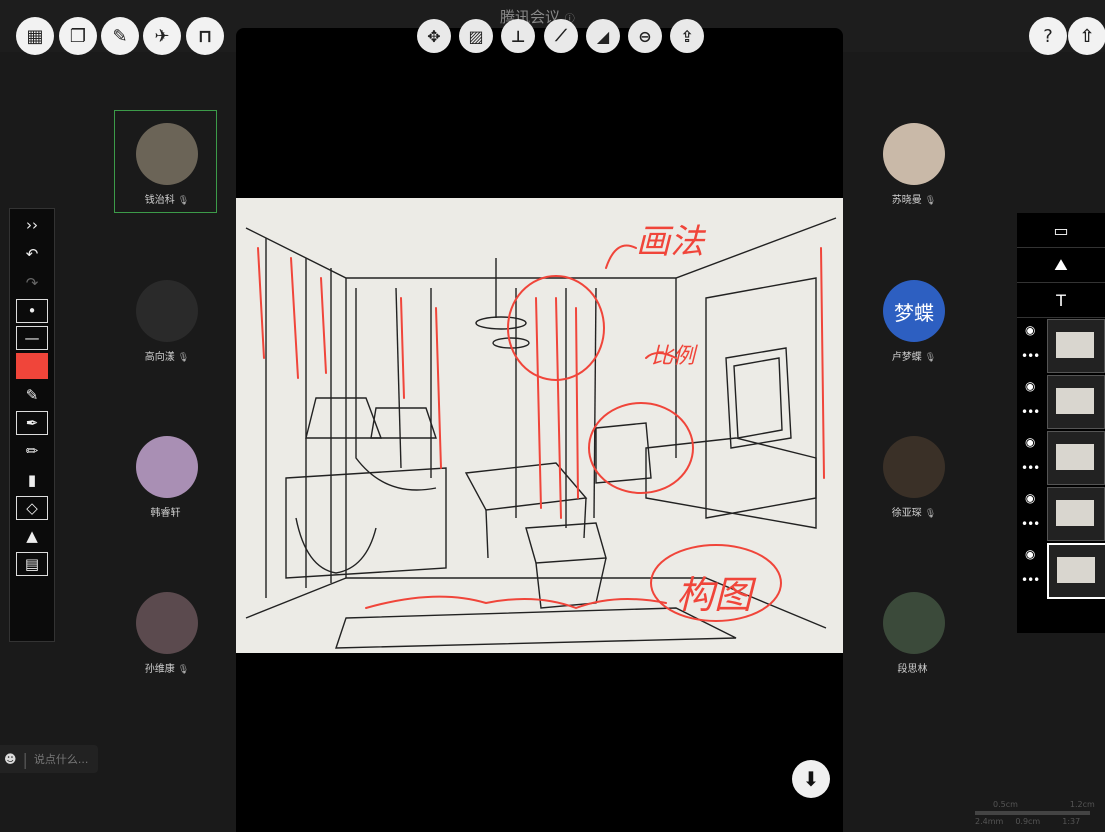 This screenshot has height=832, width=1105. Describe the element at coordinates (167, 357) in the screenshot. I see `participant-name: 高向漾 🎙` at that location.